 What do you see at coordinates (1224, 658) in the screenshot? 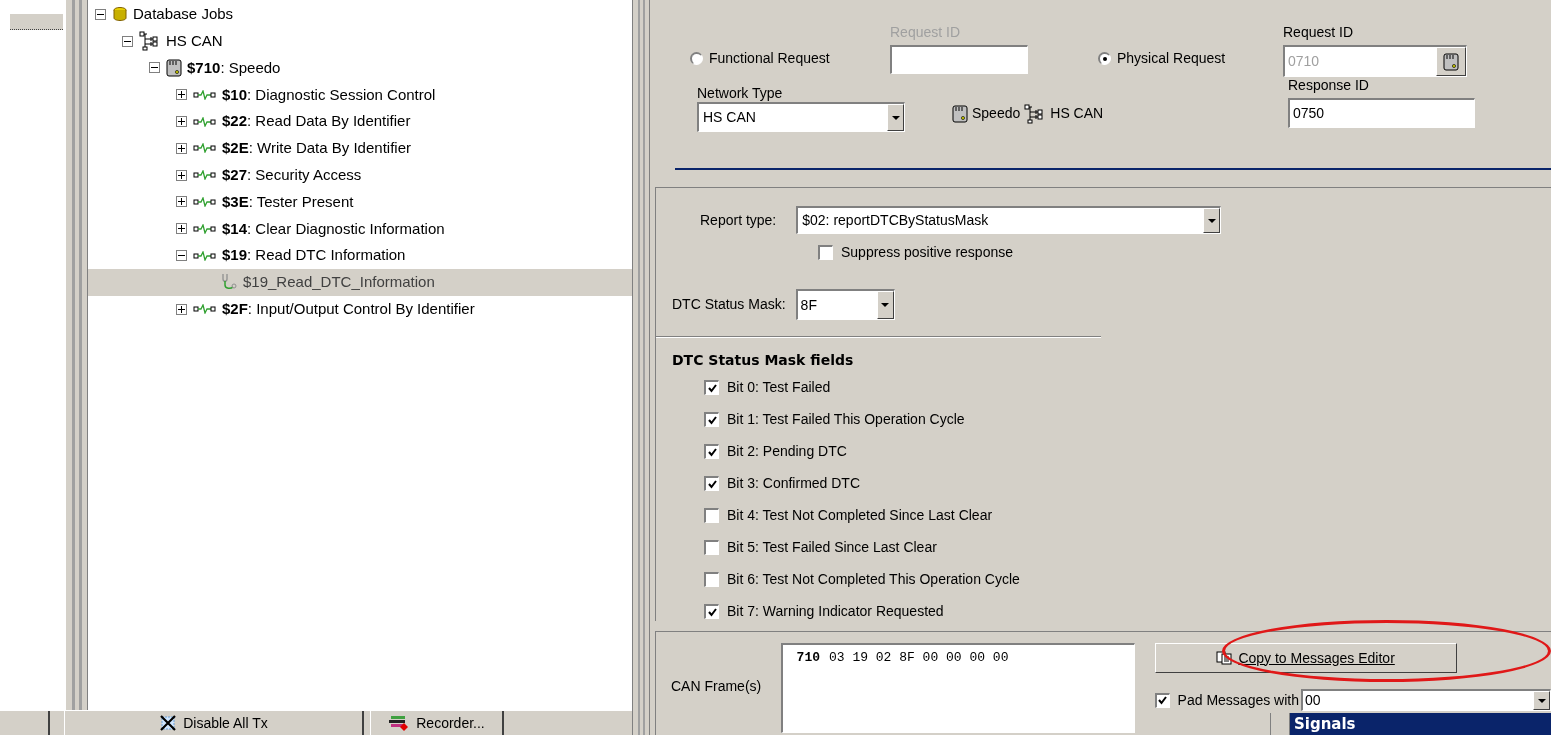
I see `copy-icon` at bounding box center [1224, 658].